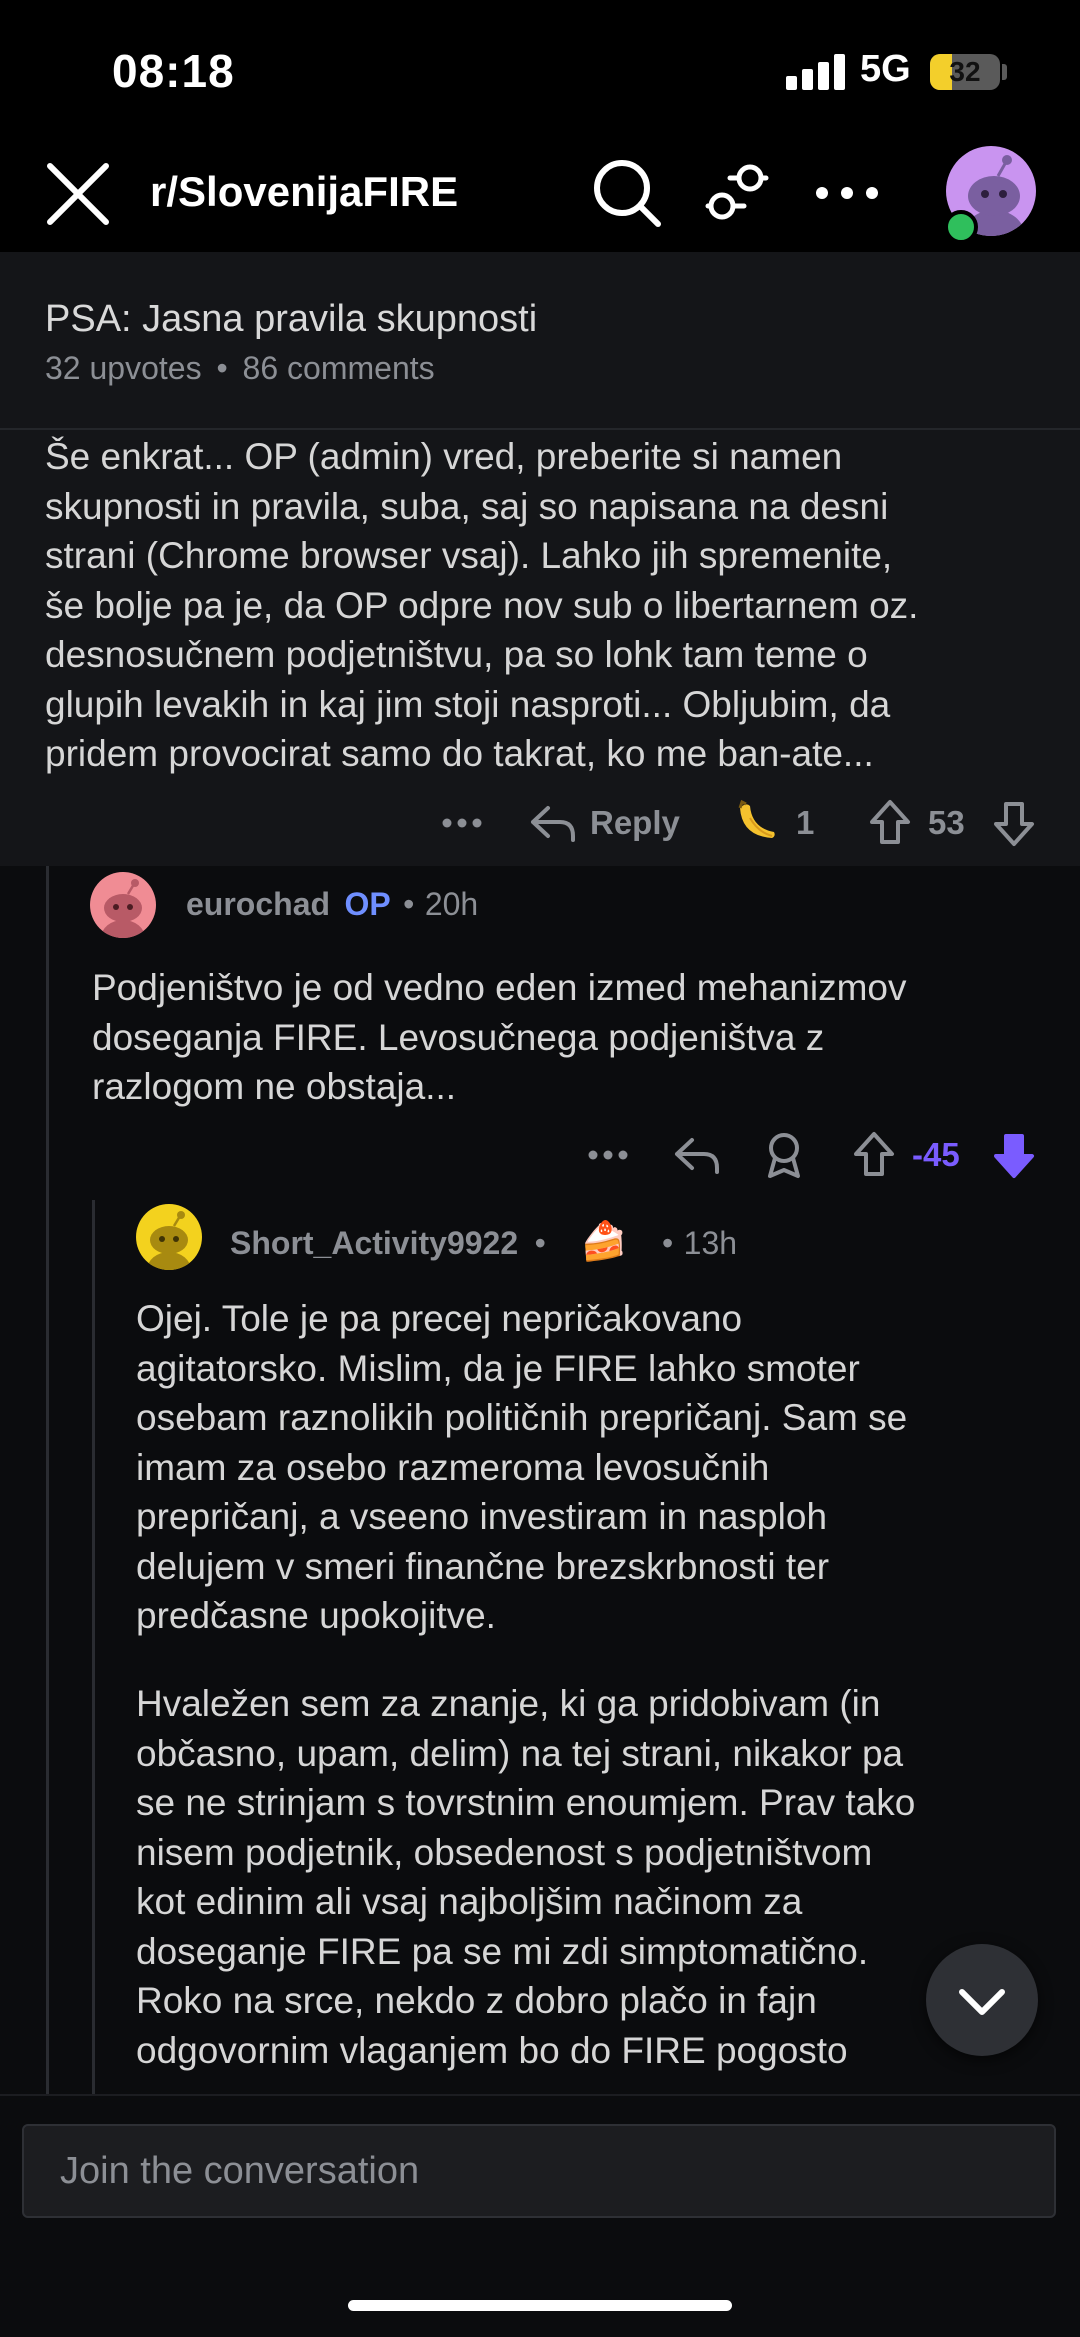 This screenshot has height=2337, width=1080. I want to click on battery-tip, so click(1004, 72).